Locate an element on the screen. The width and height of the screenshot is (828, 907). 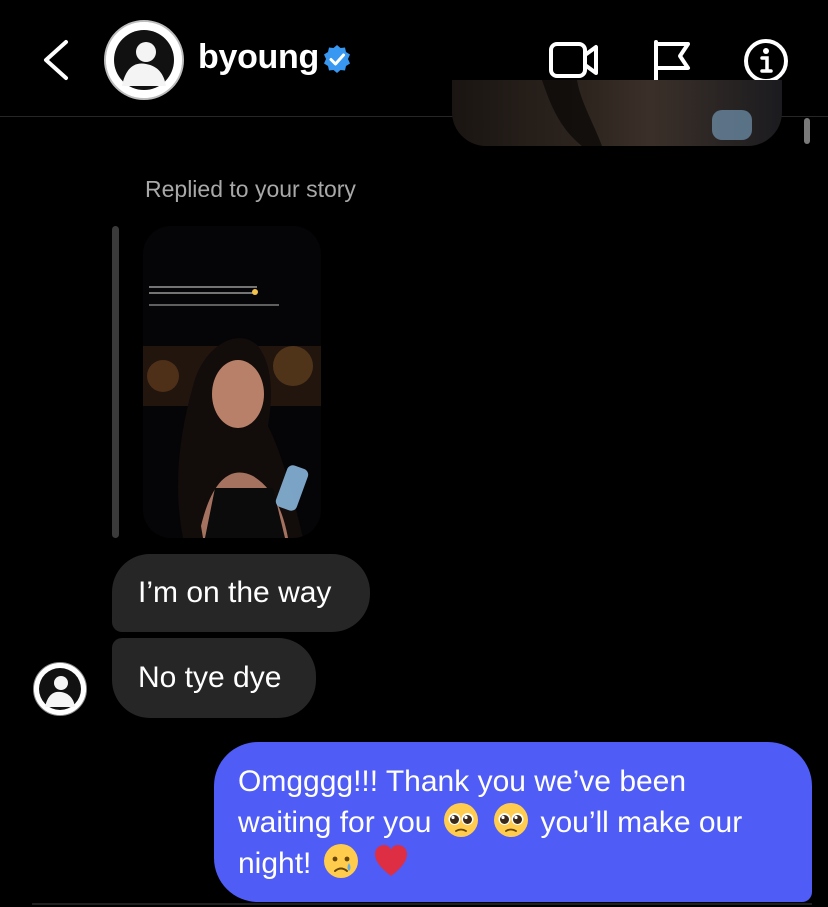
sent-line-2: waiting for you you’ll make our is located at coordinates (515, 822).